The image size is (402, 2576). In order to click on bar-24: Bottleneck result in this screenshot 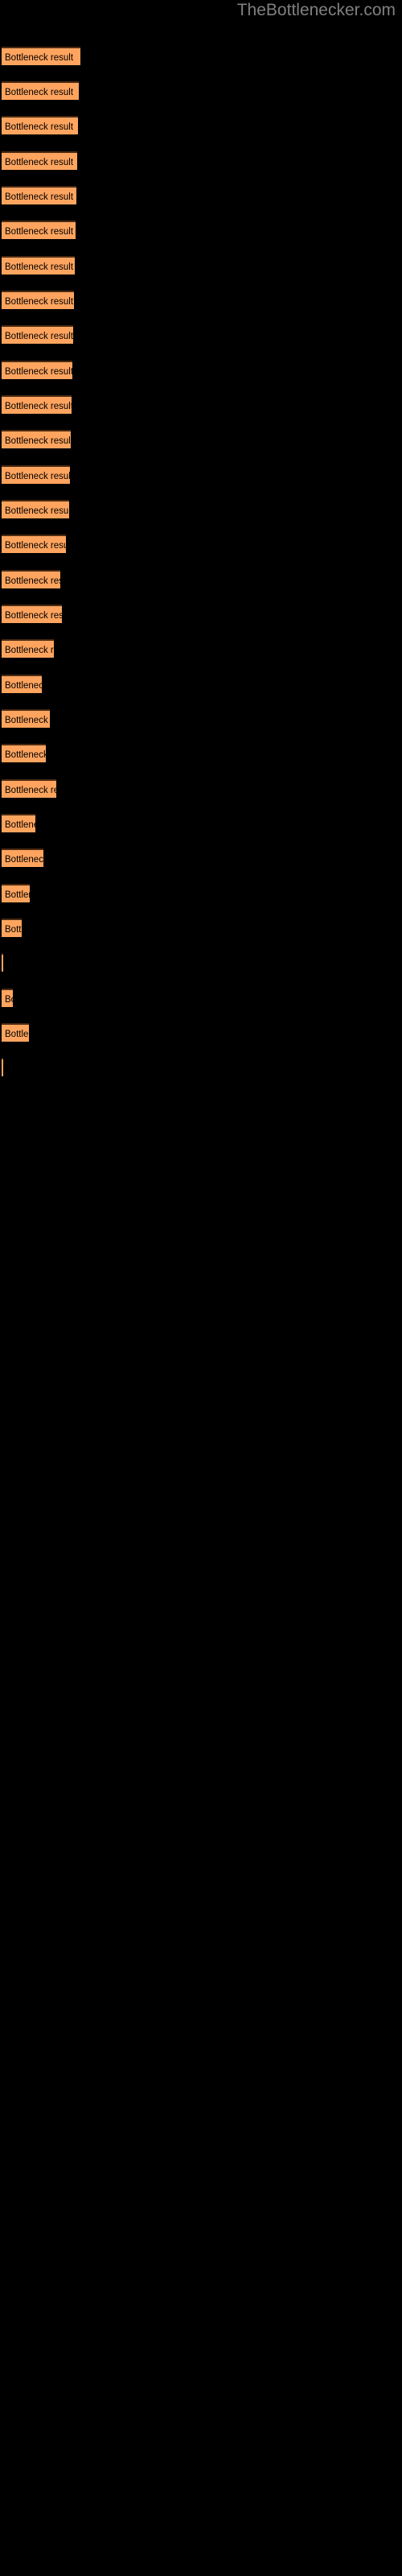, I will do `click(22, 857)`.